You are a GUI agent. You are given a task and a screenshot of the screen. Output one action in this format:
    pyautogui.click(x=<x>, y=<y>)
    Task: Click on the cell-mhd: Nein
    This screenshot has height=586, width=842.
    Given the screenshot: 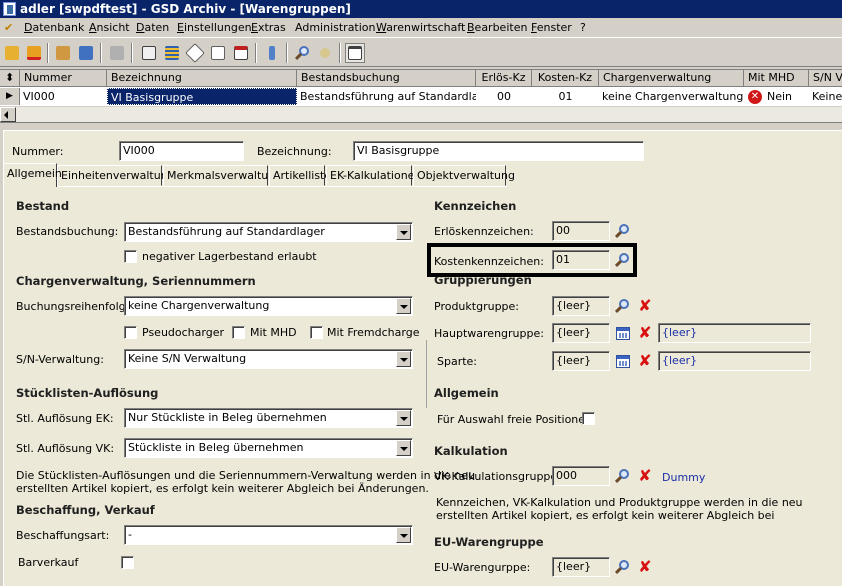 What is the action you would take?
    pyautogui.click(x=786, y=96)
    